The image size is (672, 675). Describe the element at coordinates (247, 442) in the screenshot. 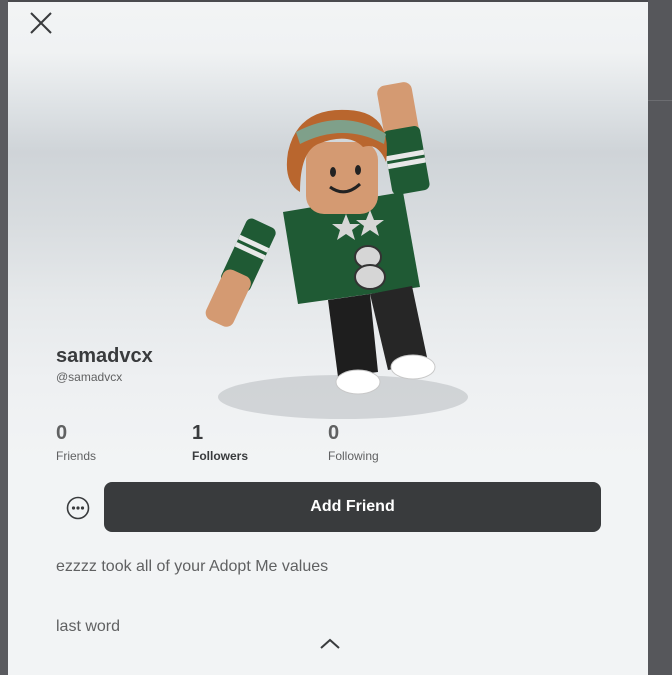

I see `stat-followers: 1 Followers` at that location.